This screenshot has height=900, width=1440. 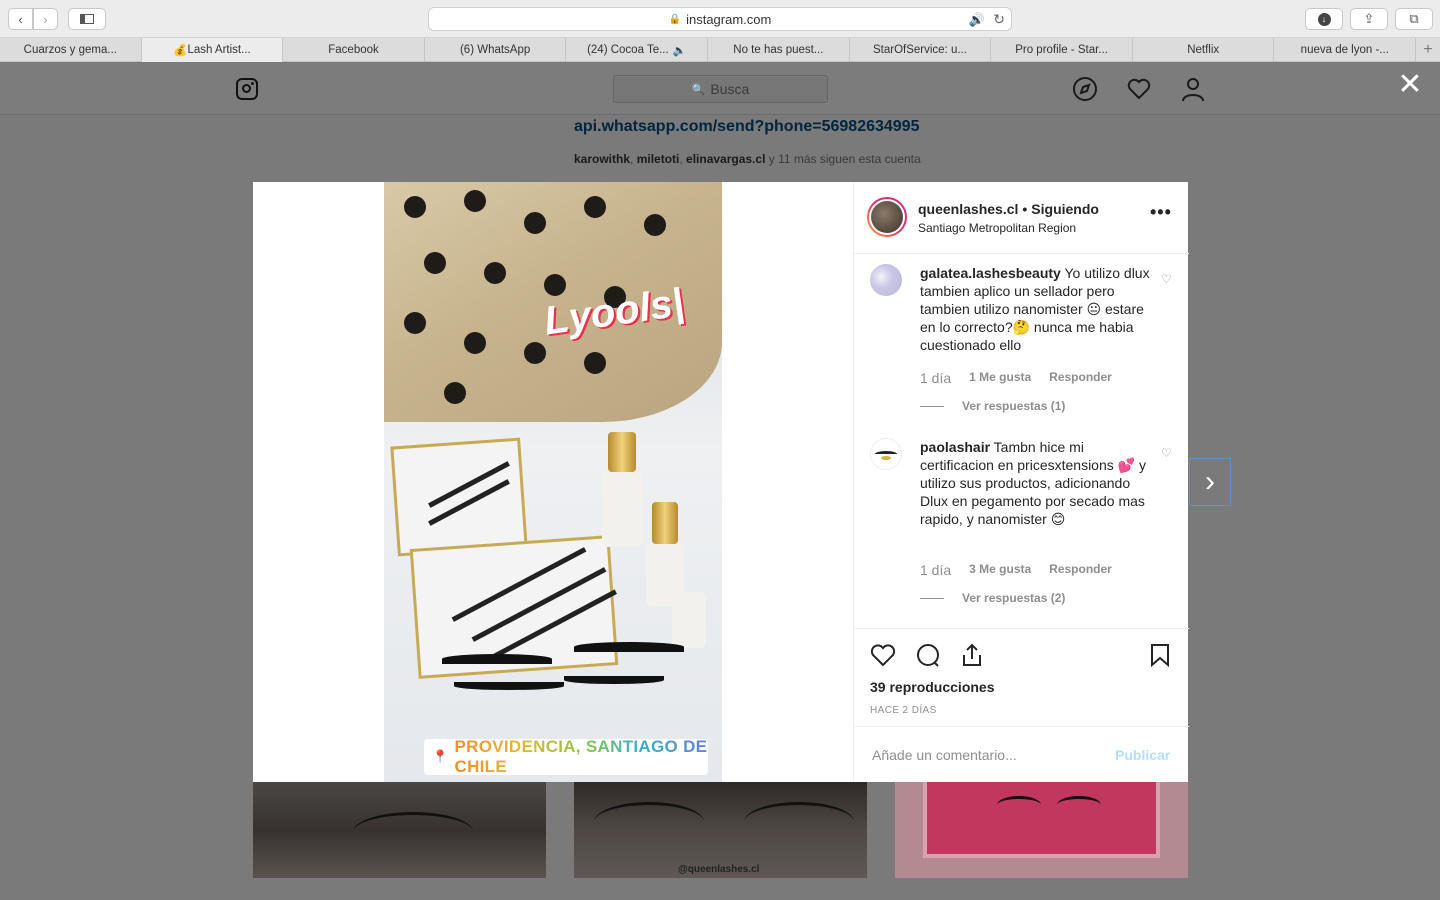 I want to click on more-options-icon: •••, so click(x=1161, y=212).